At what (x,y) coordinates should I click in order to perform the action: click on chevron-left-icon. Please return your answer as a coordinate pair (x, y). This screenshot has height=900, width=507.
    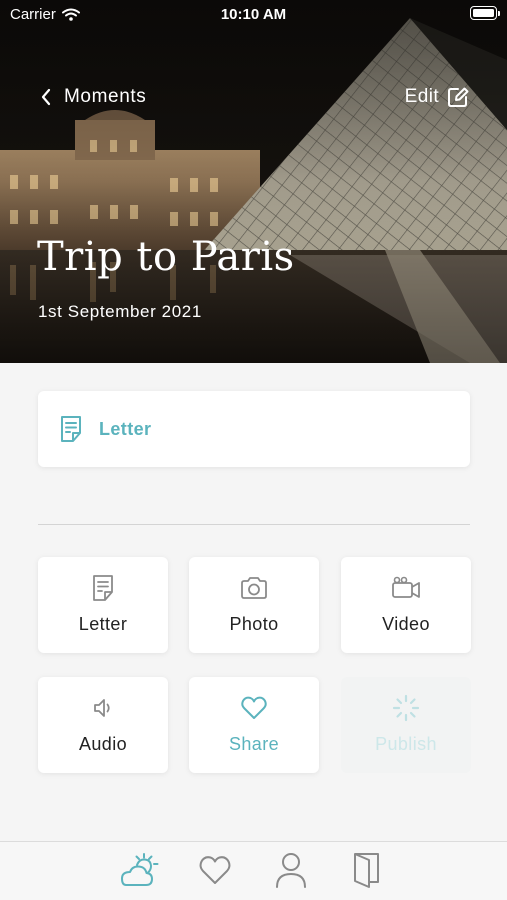
    Looking at the image, I should click on (46, 97).